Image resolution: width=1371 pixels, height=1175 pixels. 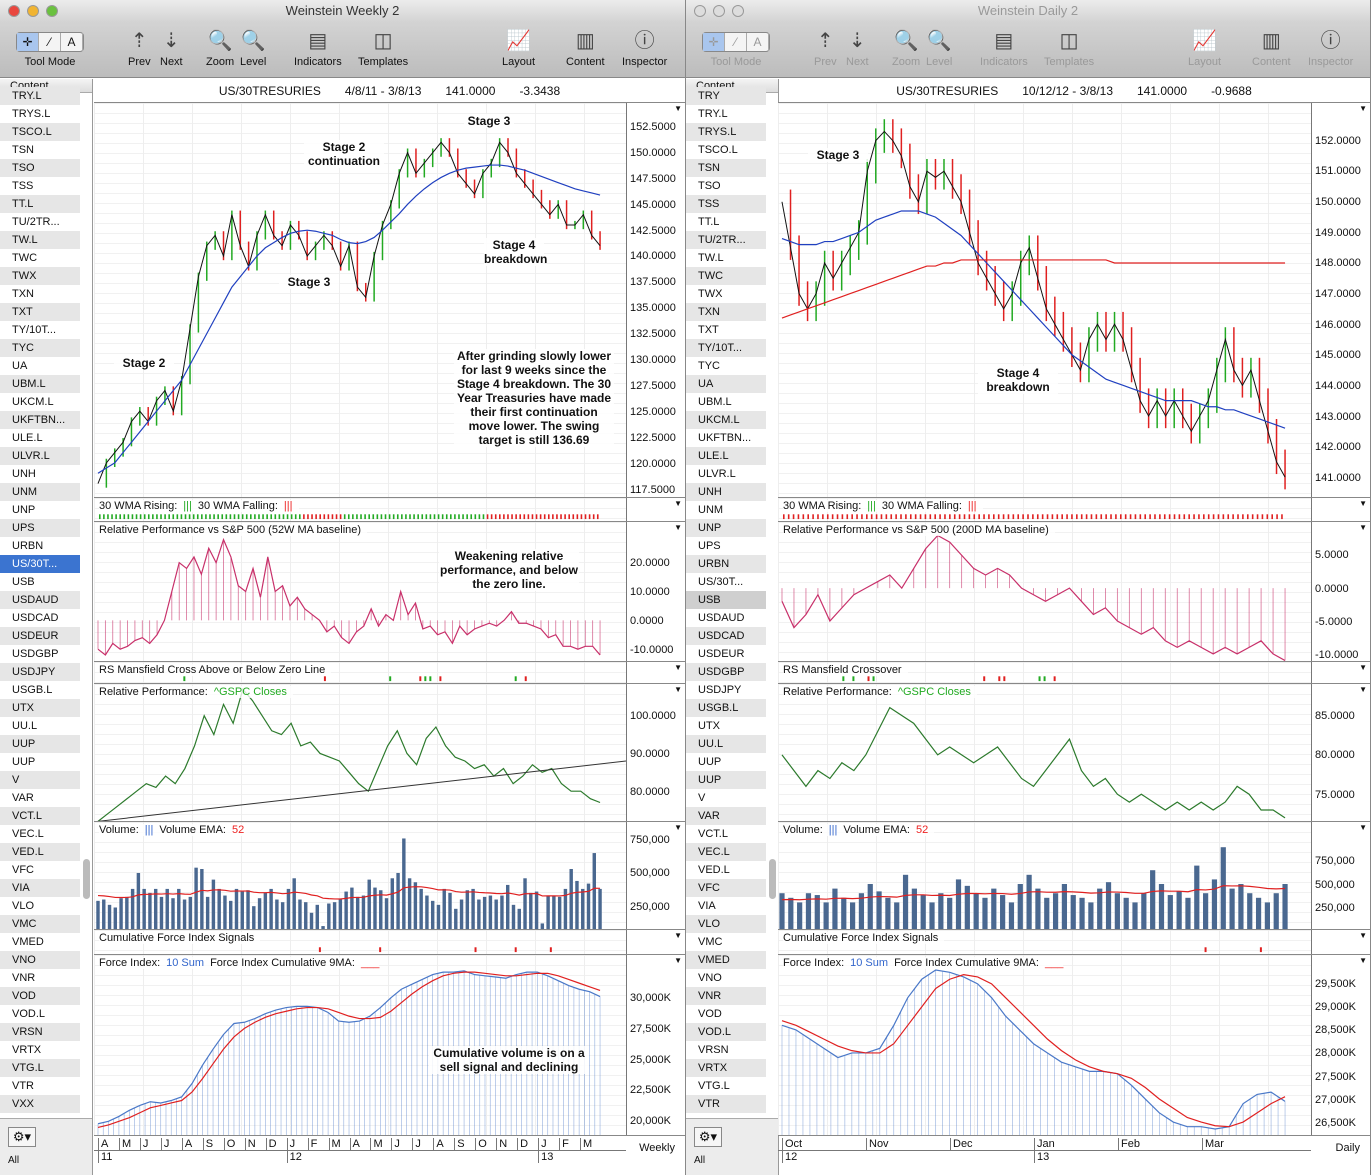 What do you see at coordinates (40, 798) in the screenshot?
I see `symbol-list-item: VAR` at bounding box center [40, 798].